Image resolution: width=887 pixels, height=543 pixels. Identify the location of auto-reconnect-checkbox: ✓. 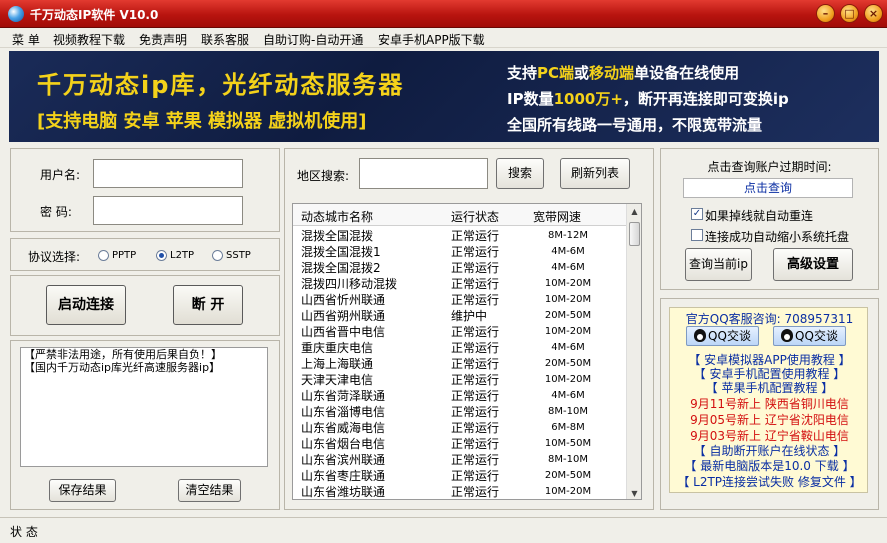
(697, 214).